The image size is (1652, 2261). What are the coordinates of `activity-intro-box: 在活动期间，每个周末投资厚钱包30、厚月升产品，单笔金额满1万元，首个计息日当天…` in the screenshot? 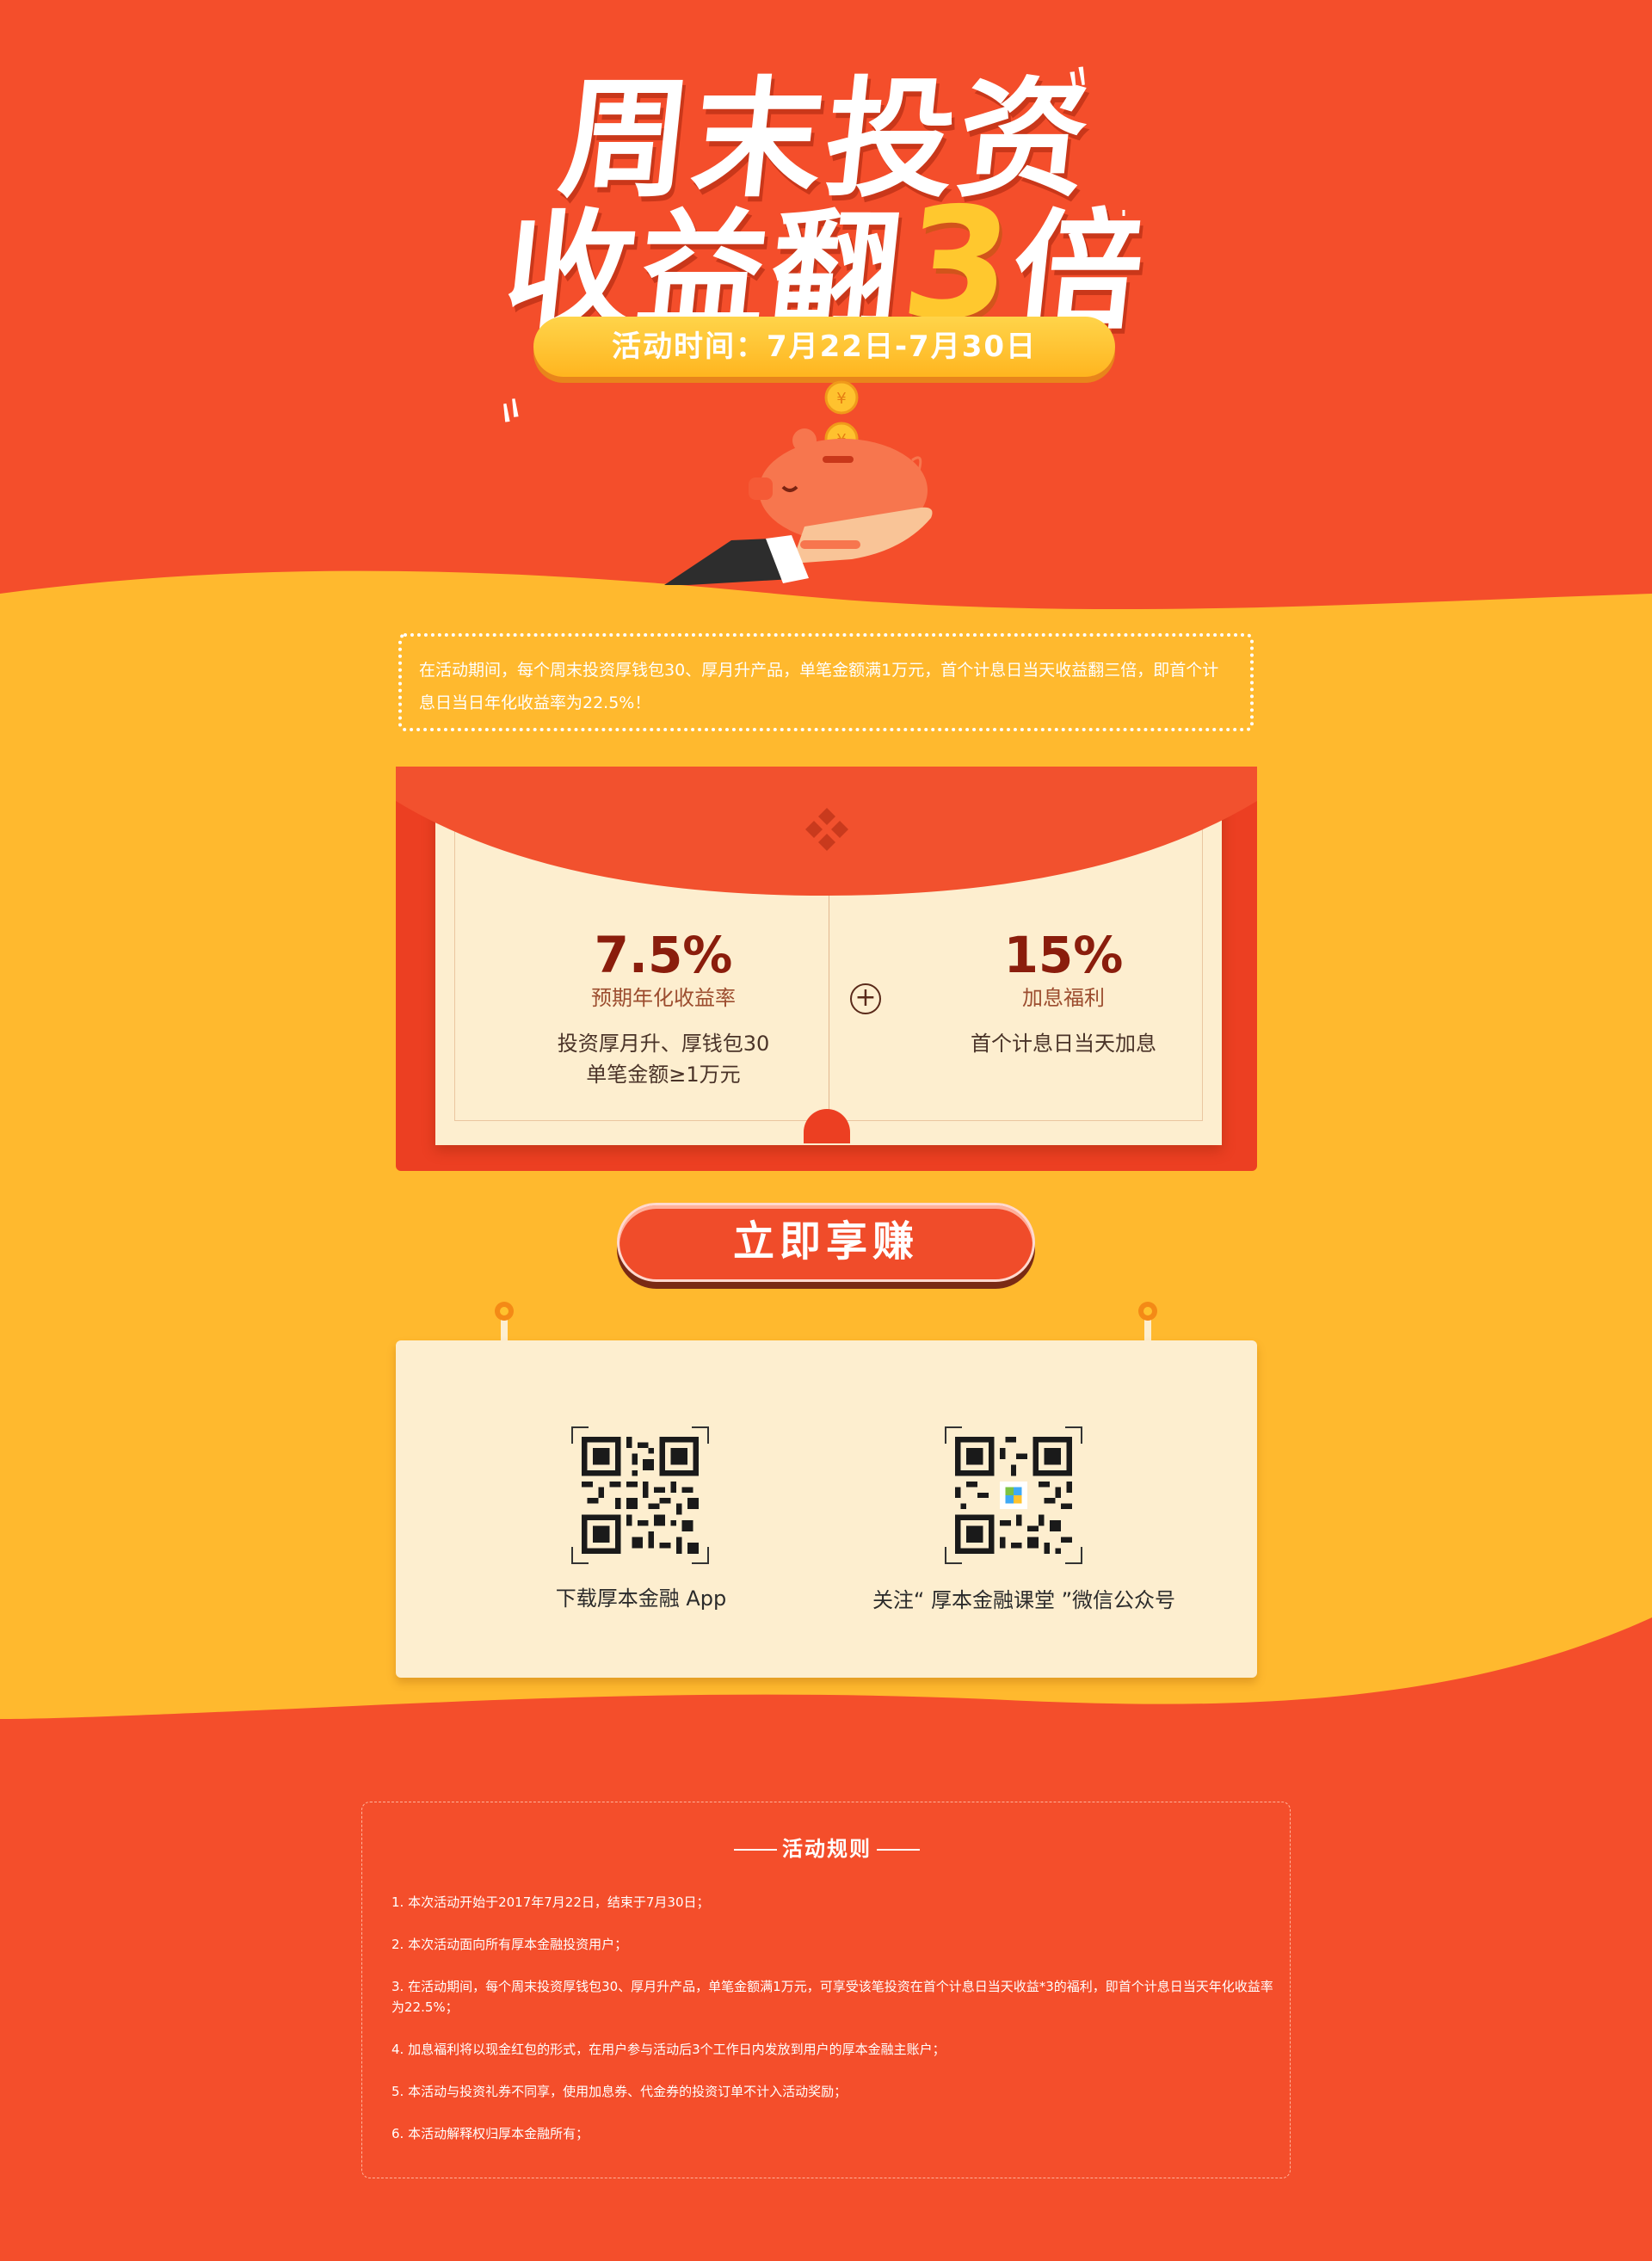 It's located at (826, 682).